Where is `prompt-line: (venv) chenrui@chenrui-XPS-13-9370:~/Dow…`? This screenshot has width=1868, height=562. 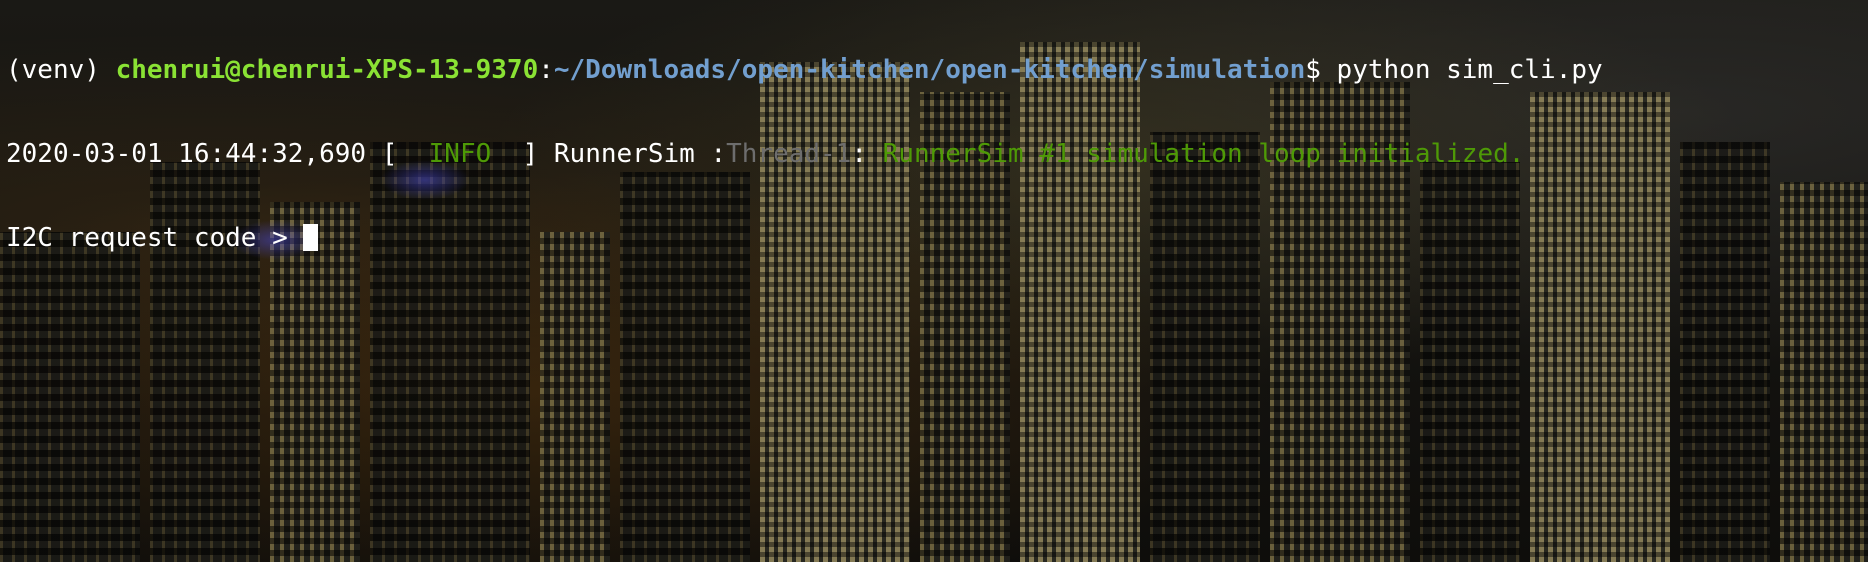 prompt-line: (venv) chenrui@chenrui-XPS-13-9370:~/Dow… is located at coordinates (934, 70).